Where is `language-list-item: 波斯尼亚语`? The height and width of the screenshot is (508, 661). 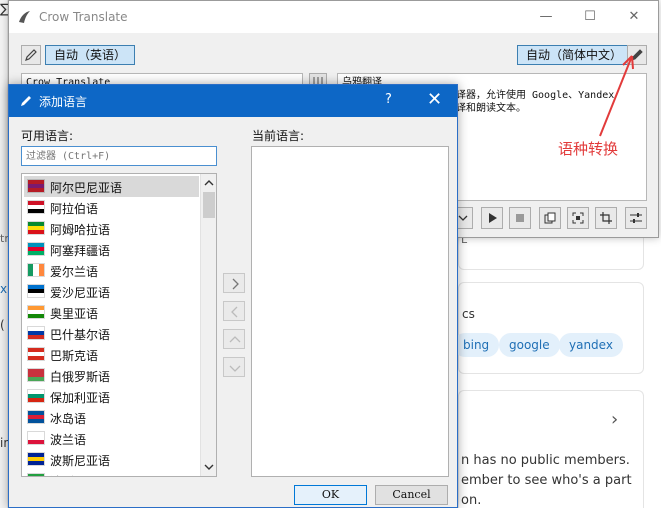 language-list-item: 波斯尼亚语 is located at coordinates (111, 459).